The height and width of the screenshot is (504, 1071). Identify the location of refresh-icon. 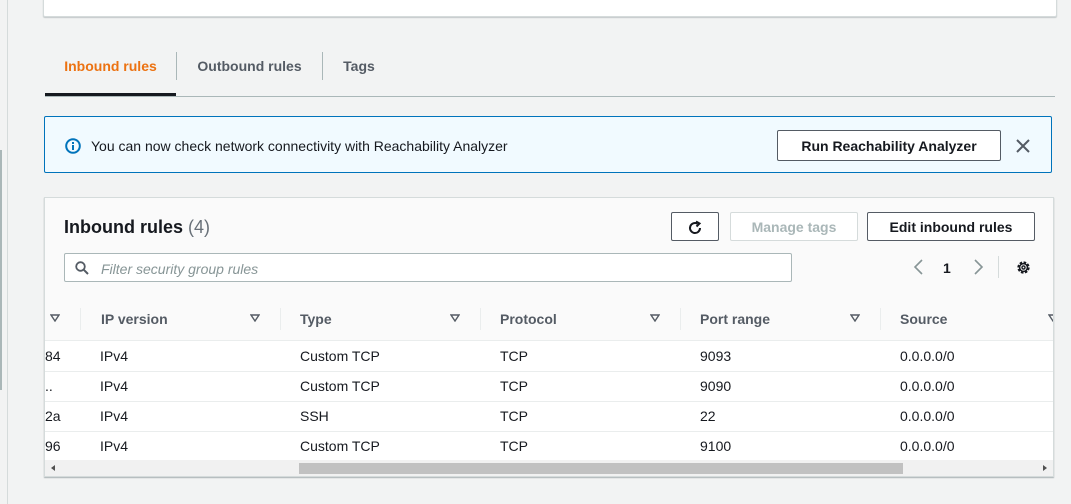
(695, 227).